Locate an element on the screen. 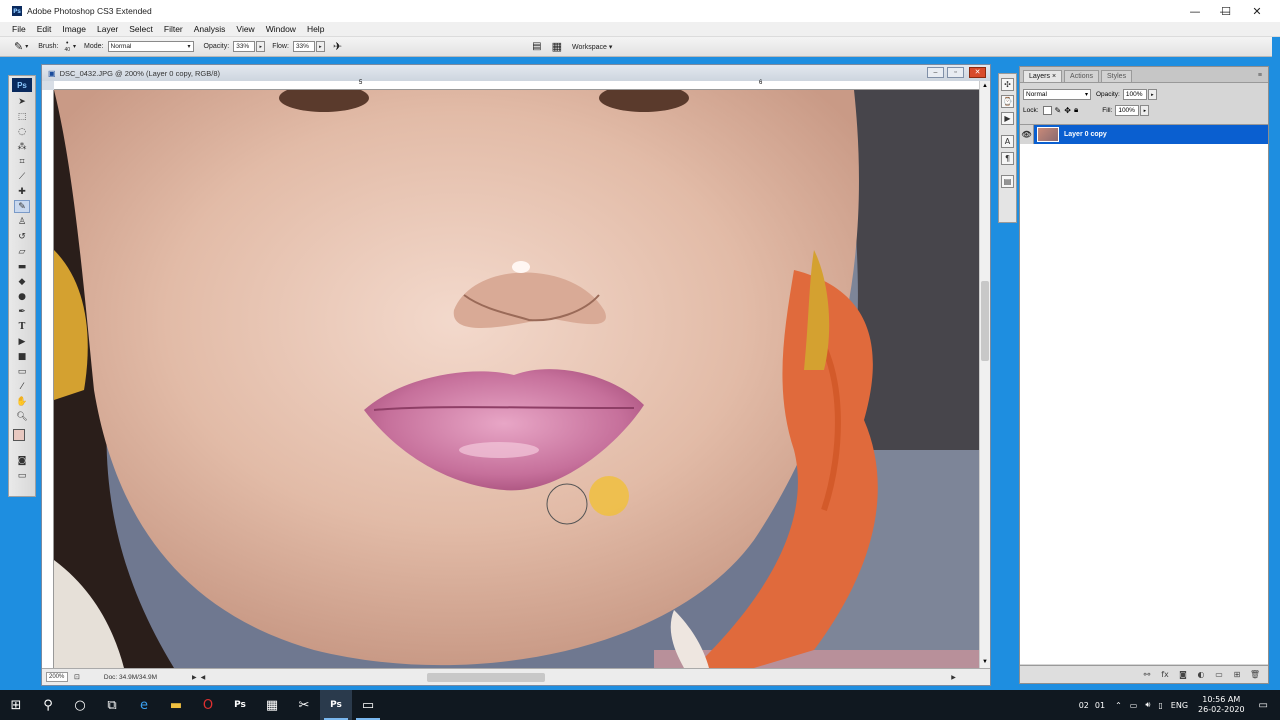 This screenshot has width=1280, height=720. tab-layers: Layers × is located at coordinates (1043, 76).